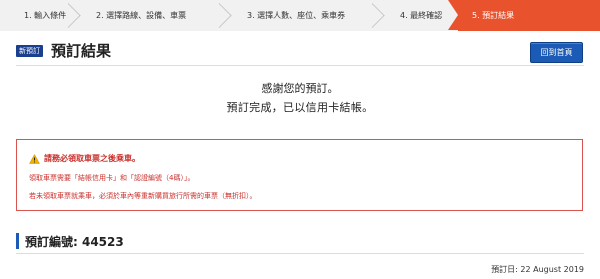  Describe the element at coordinates (421, 15) in the screenshot. I see `step-label: 4. 最終確認` at that location.